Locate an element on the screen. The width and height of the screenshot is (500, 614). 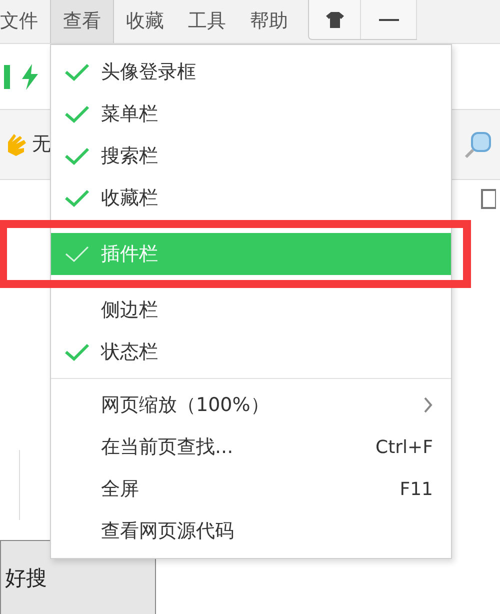
menu-item: 全屏 F11 is located at coordinates (251, 489).